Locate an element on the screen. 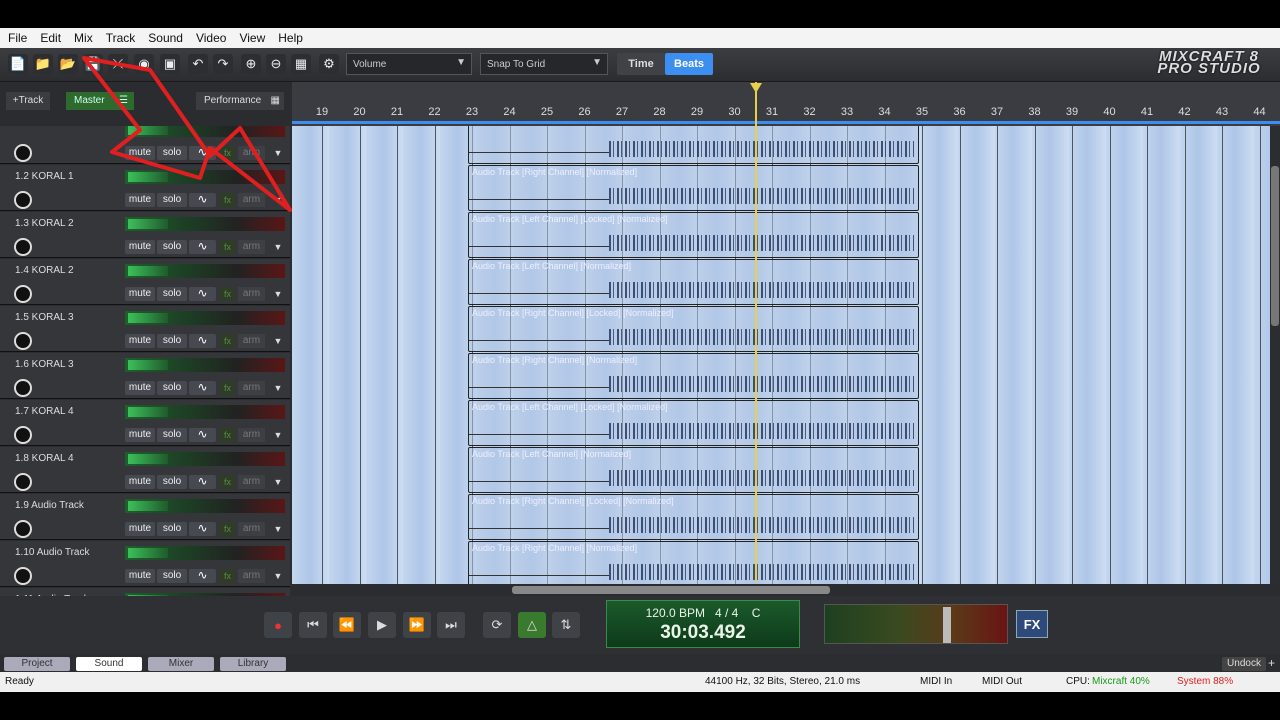 This screenshot has height=720, width=1280. render-icon: ▣ is located at coordinates (170, 64).